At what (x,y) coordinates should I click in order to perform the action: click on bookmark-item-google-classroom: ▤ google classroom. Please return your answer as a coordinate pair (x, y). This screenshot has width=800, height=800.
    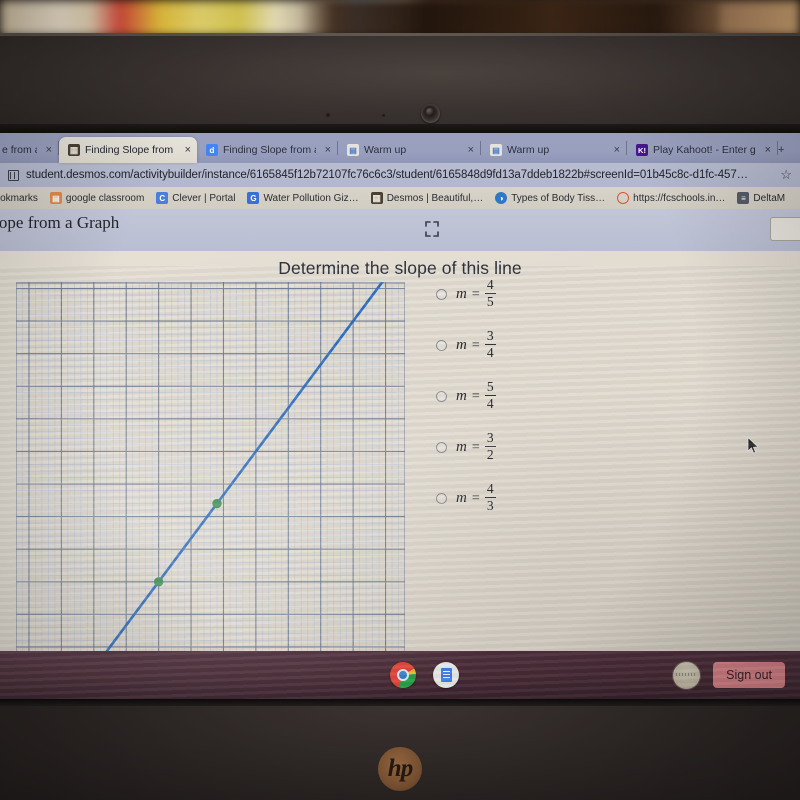
    Looking at the image, I should click on (97, 198).